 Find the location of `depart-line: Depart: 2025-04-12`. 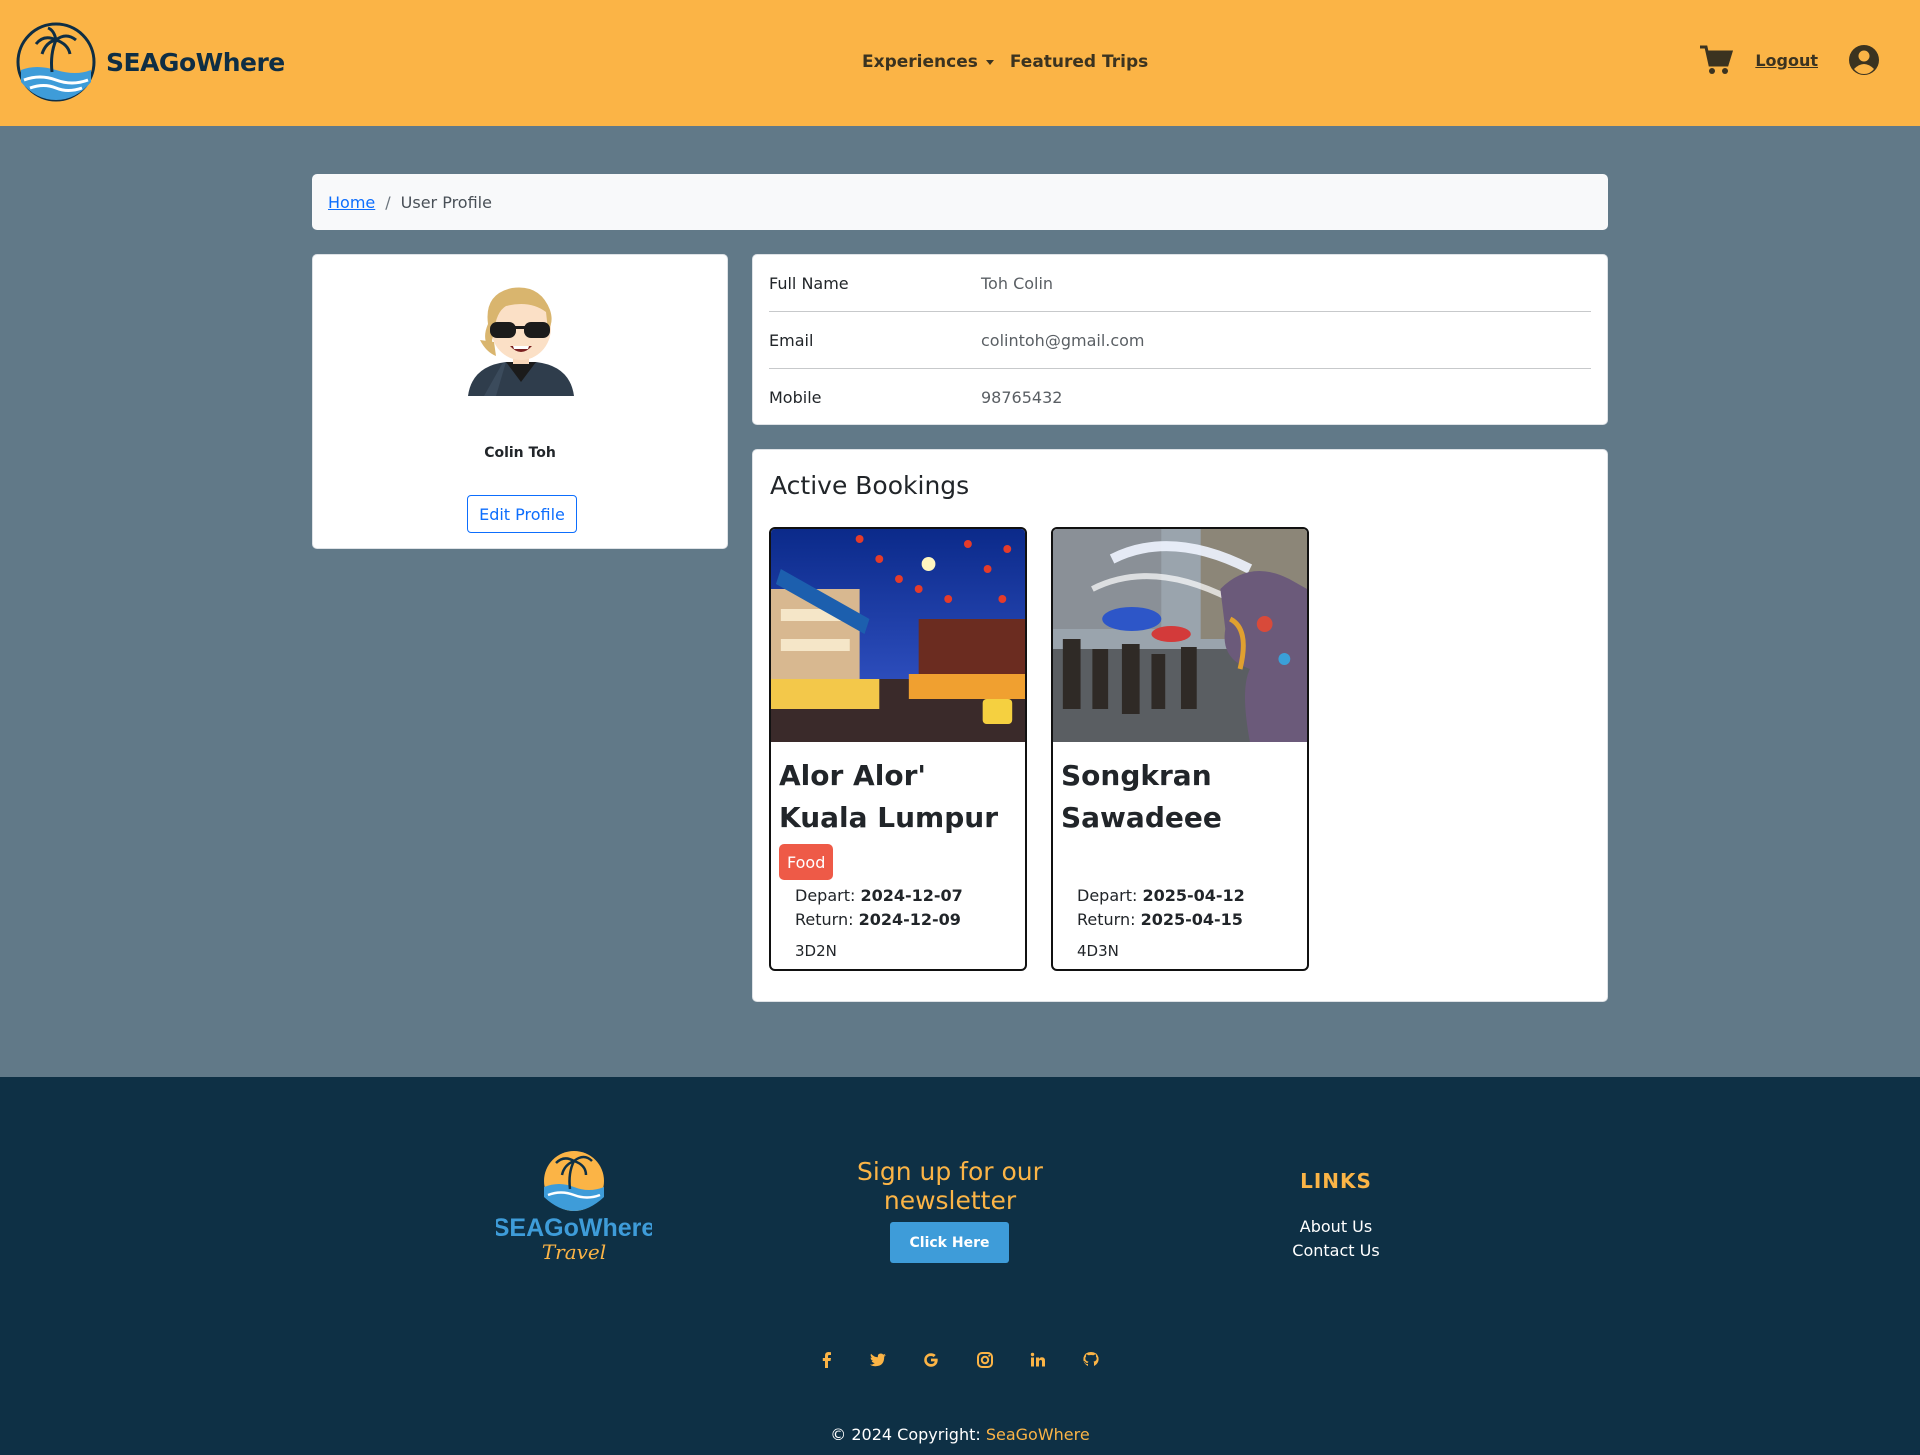

depart-line: Depart: 2025-04-12 is located at coordinates (1161, 896).